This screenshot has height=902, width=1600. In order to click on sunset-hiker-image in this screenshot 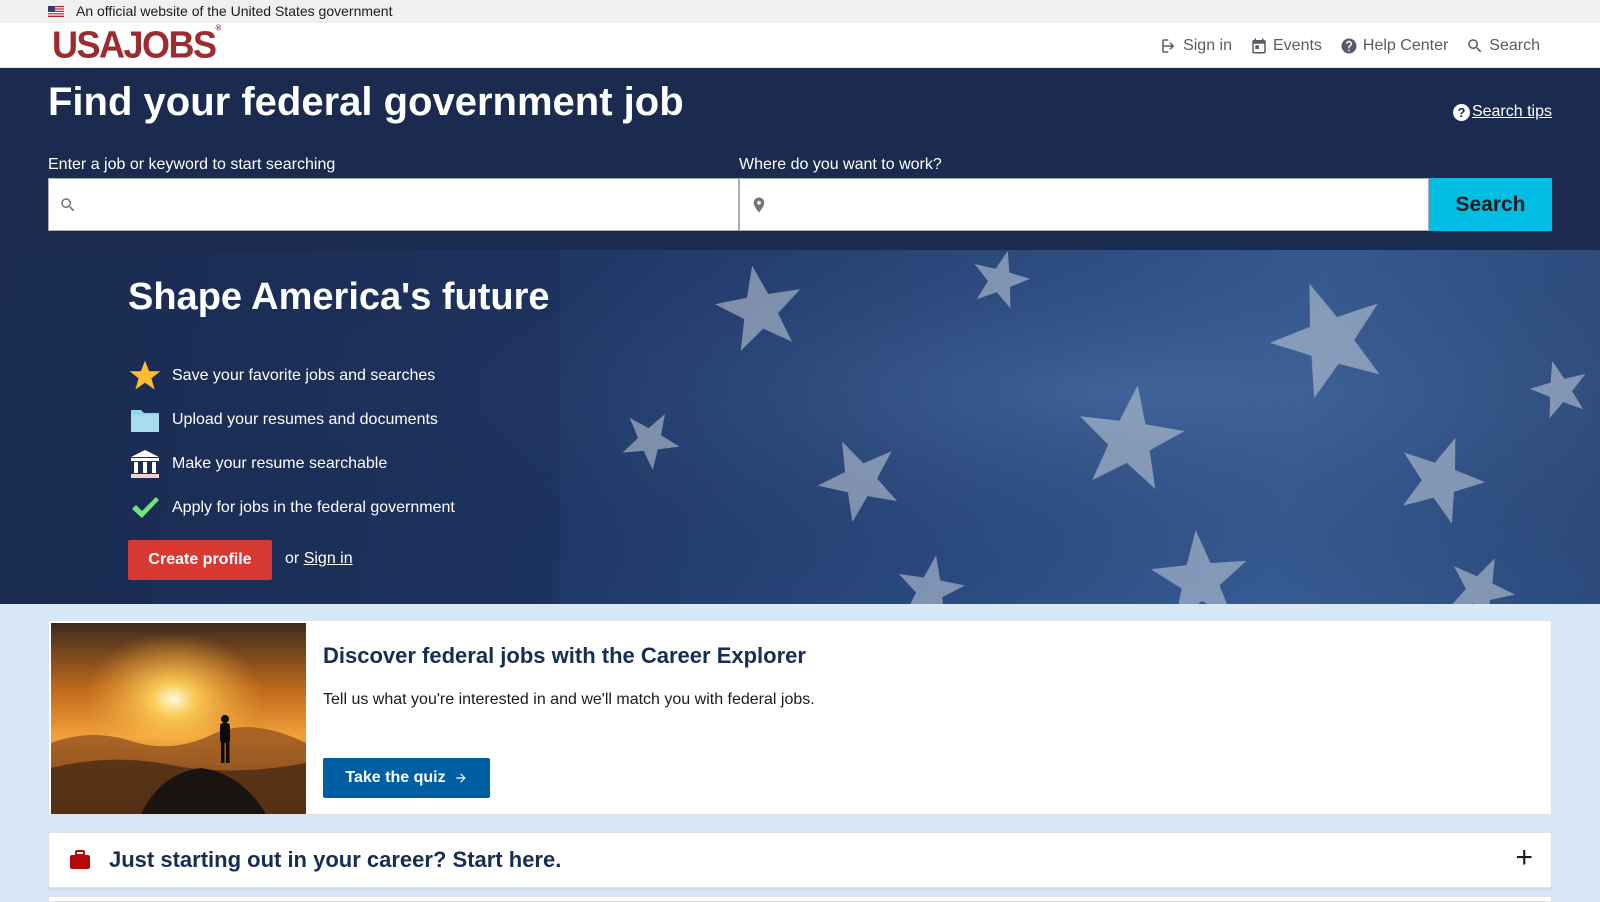, I will do `click(178, 718)`.